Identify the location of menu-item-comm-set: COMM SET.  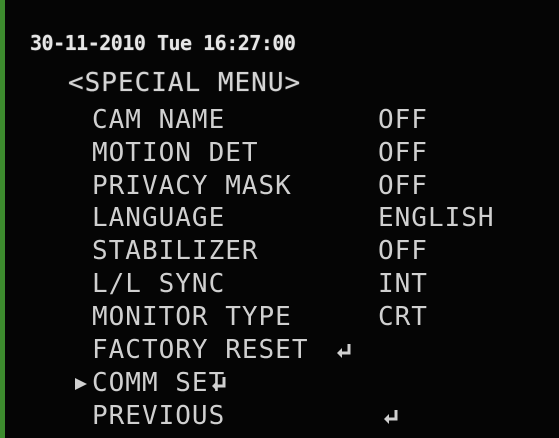
(279, 384).